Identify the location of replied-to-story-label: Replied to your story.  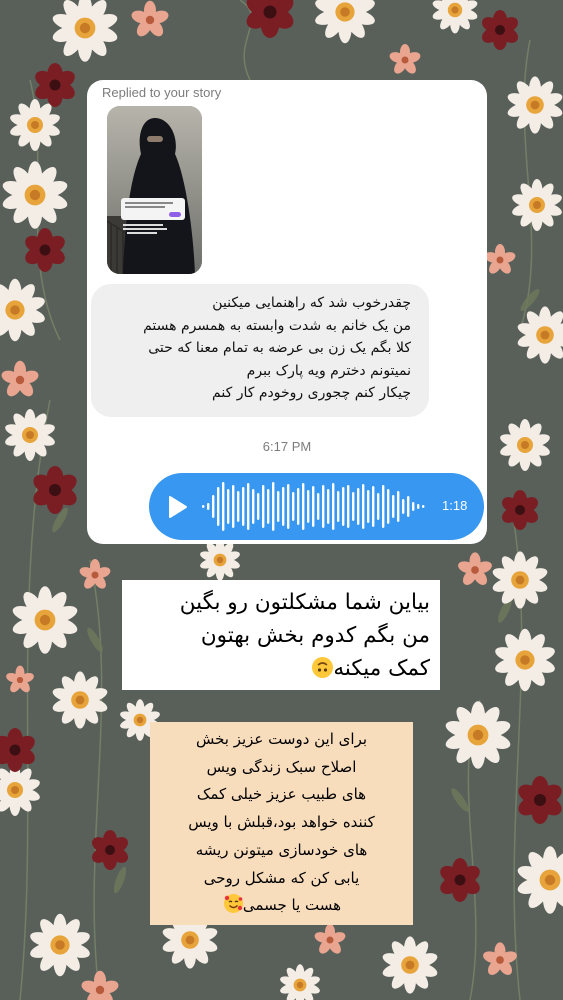
(162, 92).